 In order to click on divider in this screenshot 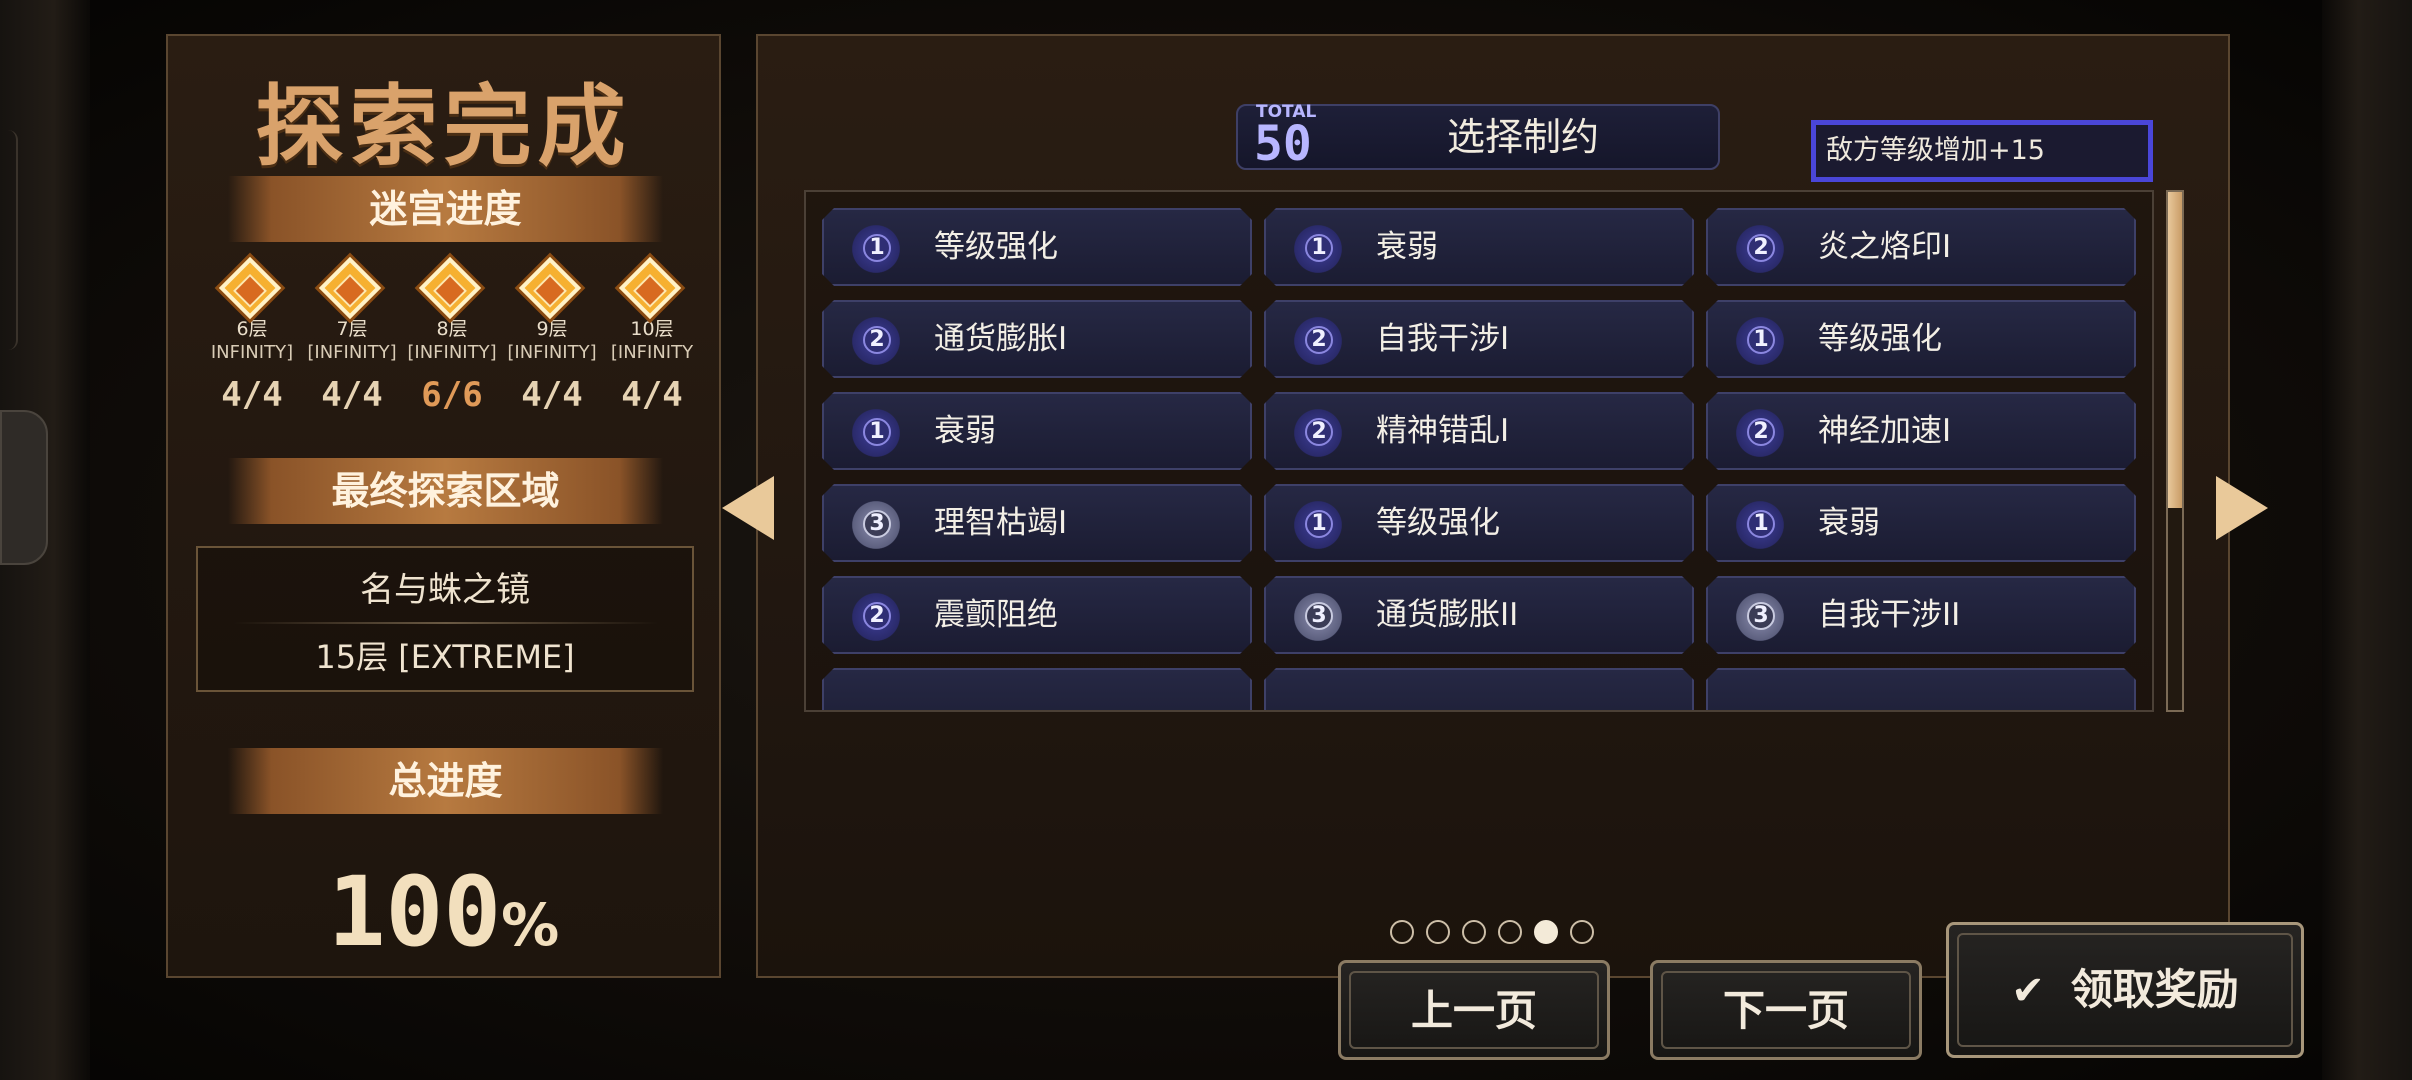, I will do `click(446, 623)`.